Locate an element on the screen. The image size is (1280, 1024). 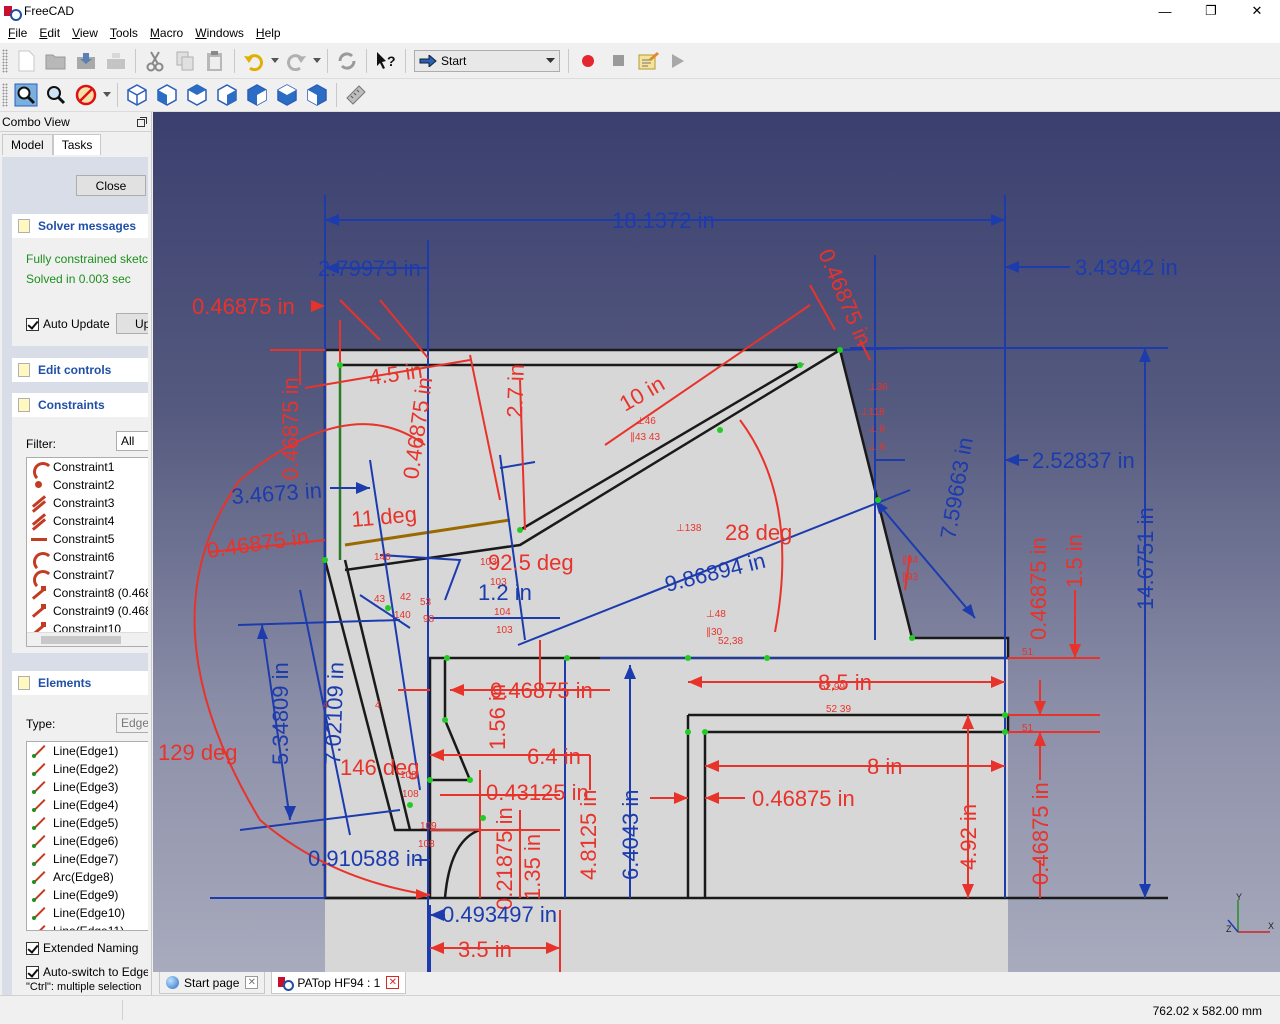
constraint-item: Constraint1 is located at coordinates (87, 470).